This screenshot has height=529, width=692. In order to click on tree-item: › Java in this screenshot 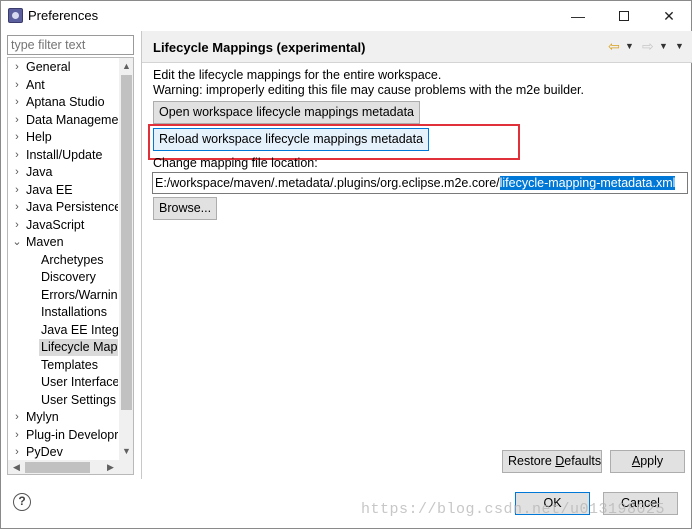, I will do `click(63, 172)`.